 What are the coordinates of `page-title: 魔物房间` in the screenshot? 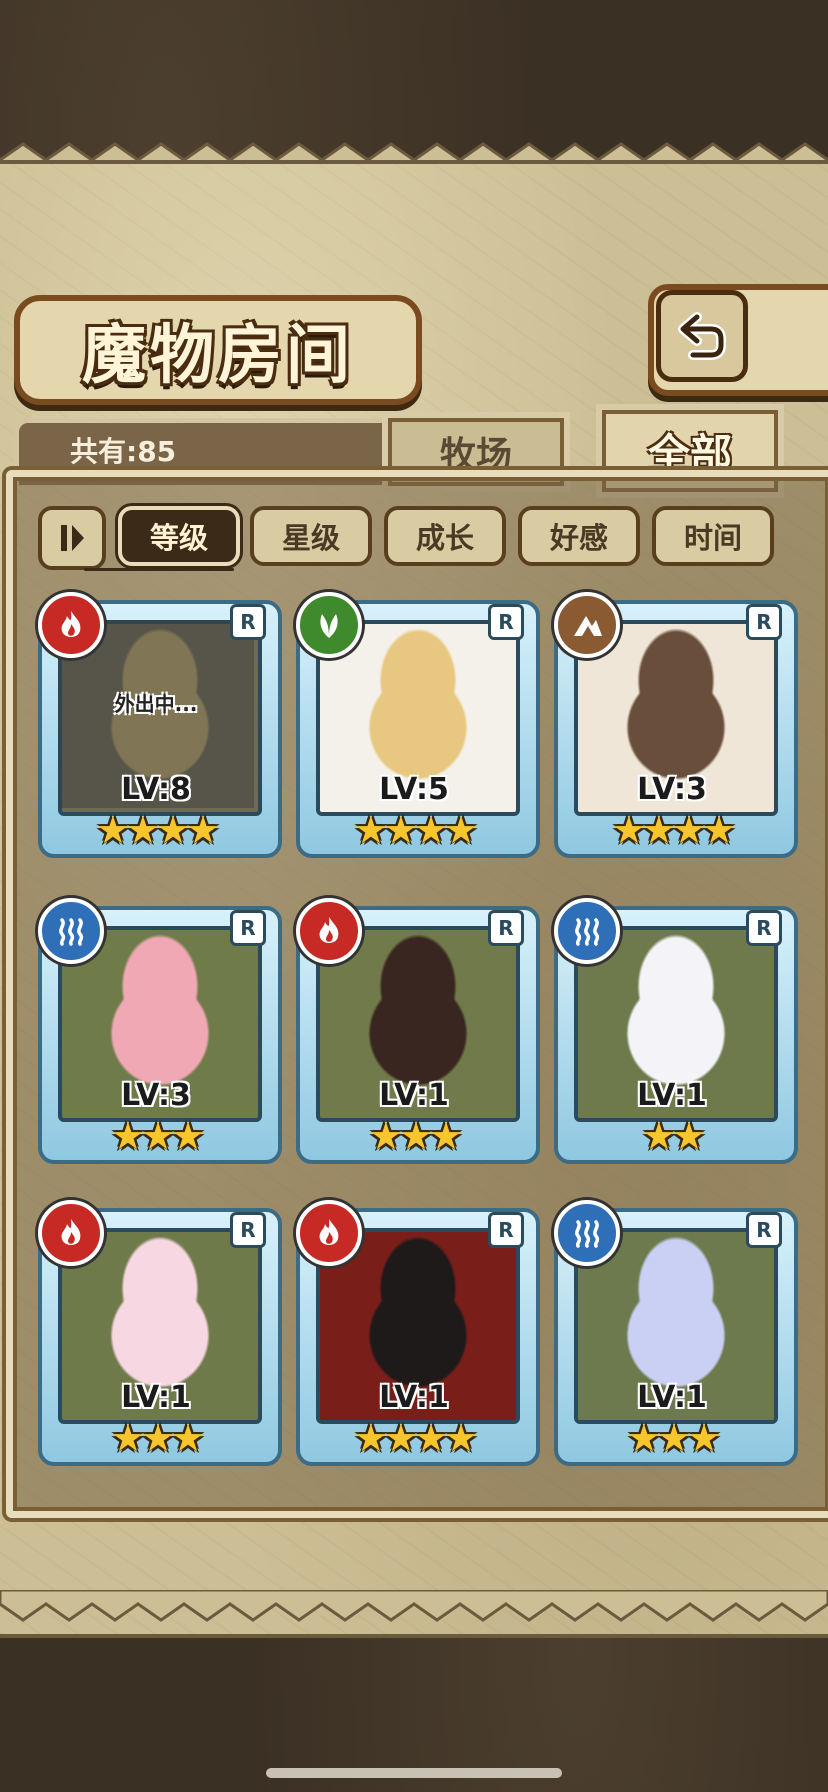 It's located at (218, 355).